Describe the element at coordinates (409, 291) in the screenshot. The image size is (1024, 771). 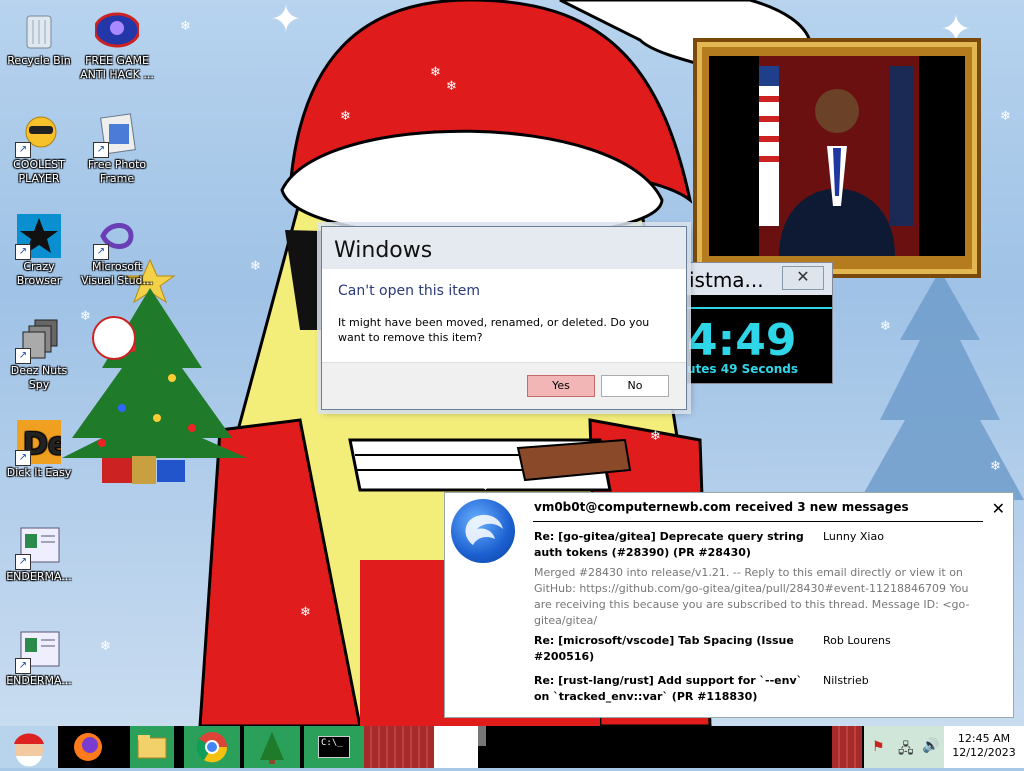
I see `dialog-heading: Can't open this item` at that location.